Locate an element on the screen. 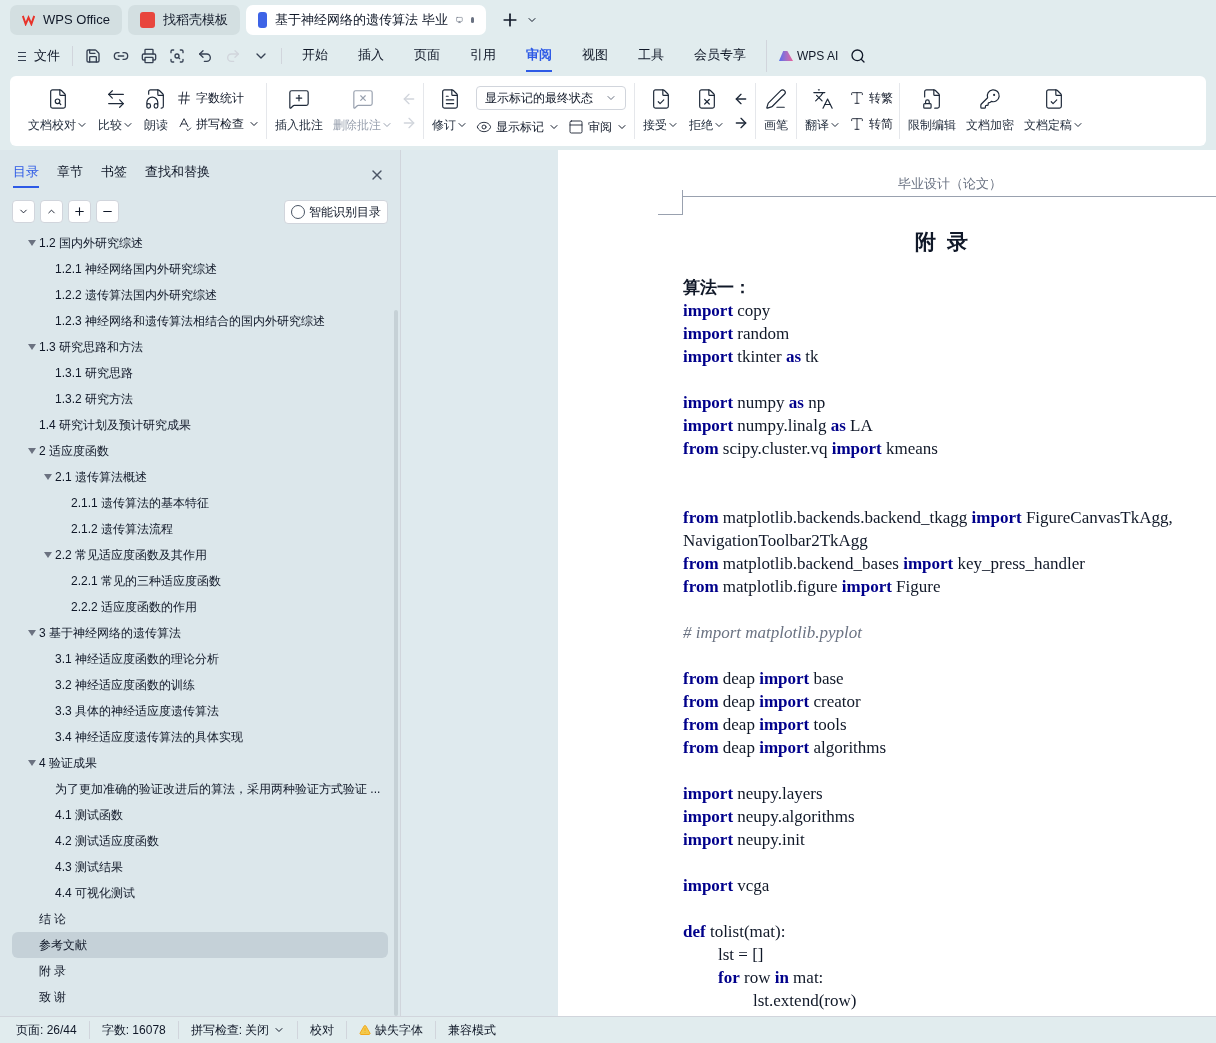  markup-select: 显示标记的最终状态 is located at coordinates (551, 98).